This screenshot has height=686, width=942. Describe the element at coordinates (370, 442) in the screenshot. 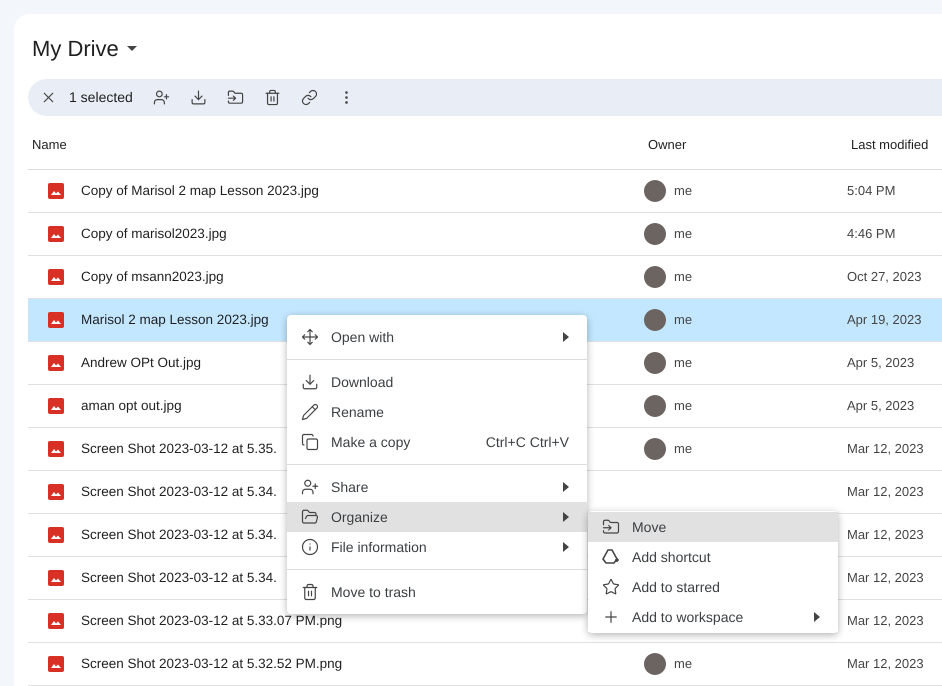

I see `menu-item-label: Make a copy` at that location.